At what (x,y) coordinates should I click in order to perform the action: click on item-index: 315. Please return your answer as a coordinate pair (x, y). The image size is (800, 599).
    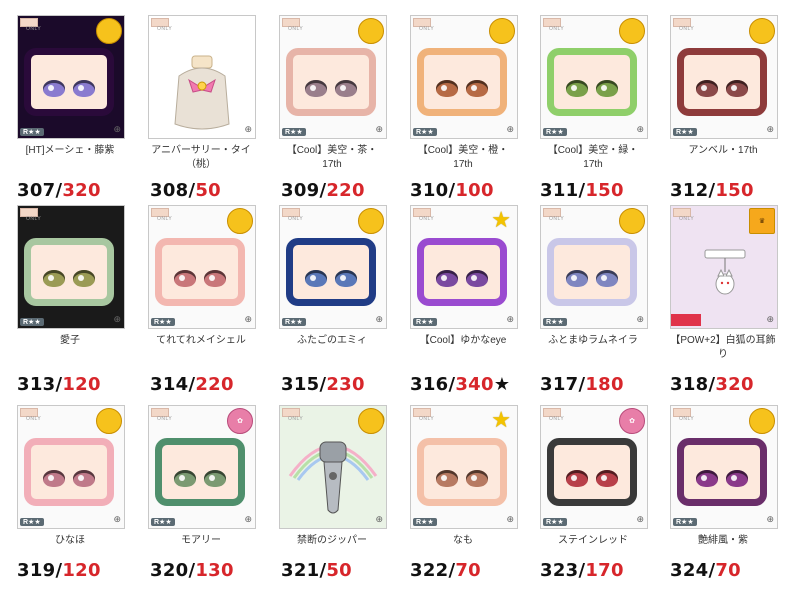
    Looking at the image, I should click on (300, 384).